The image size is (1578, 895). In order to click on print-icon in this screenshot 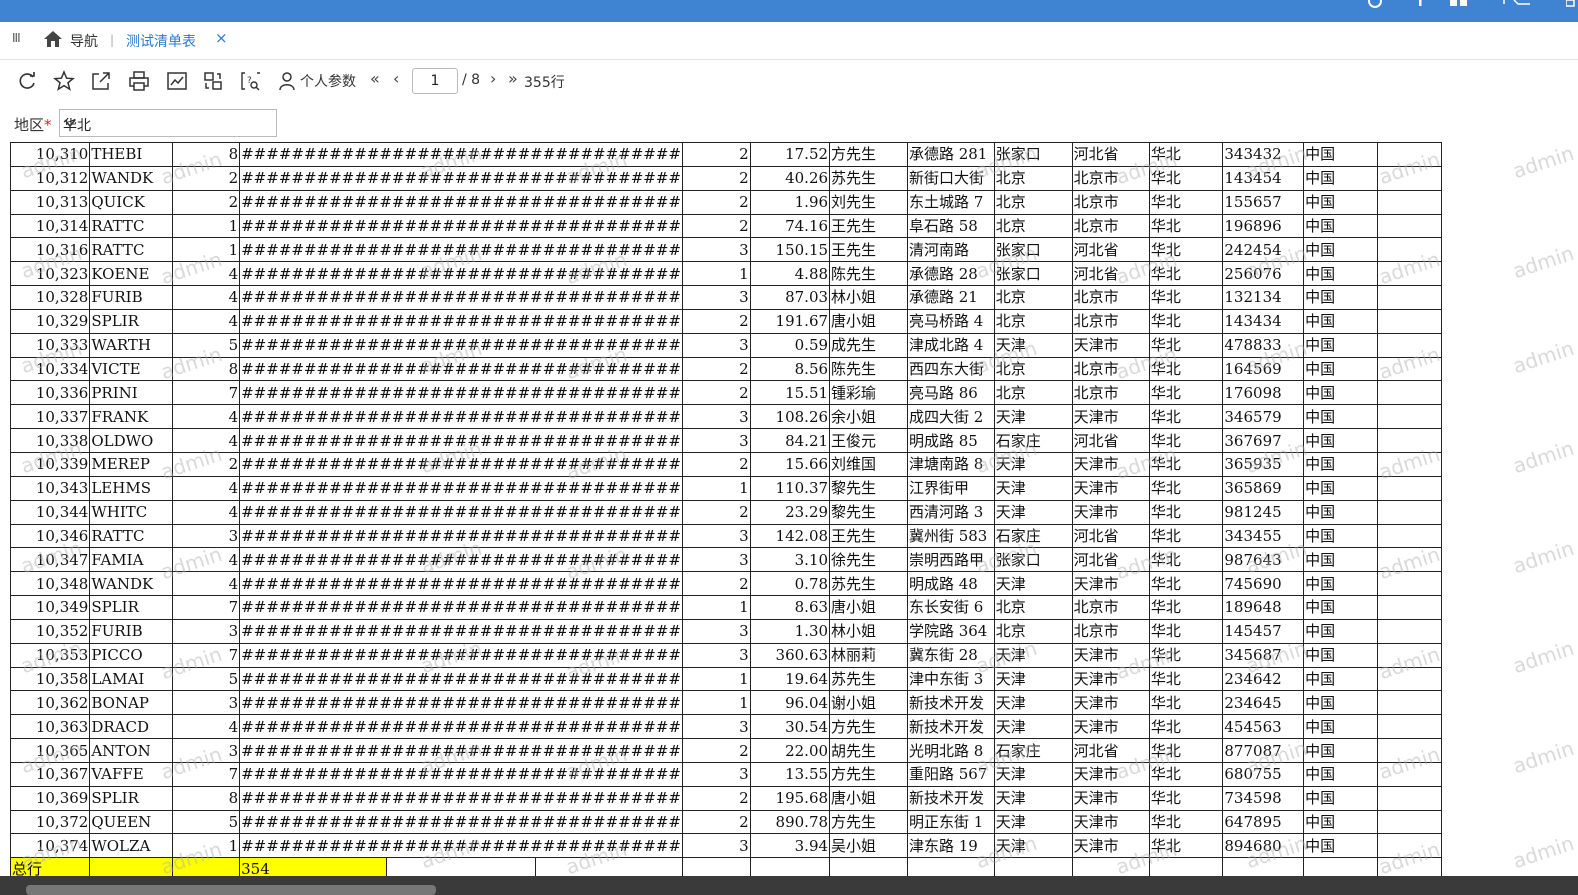, I will do `click(139, 81)`.